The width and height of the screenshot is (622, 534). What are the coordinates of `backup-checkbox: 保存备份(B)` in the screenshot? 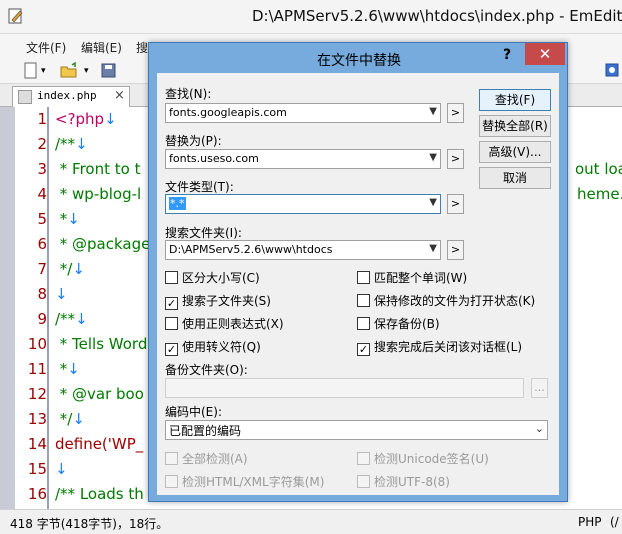 It's located at (398, 323).